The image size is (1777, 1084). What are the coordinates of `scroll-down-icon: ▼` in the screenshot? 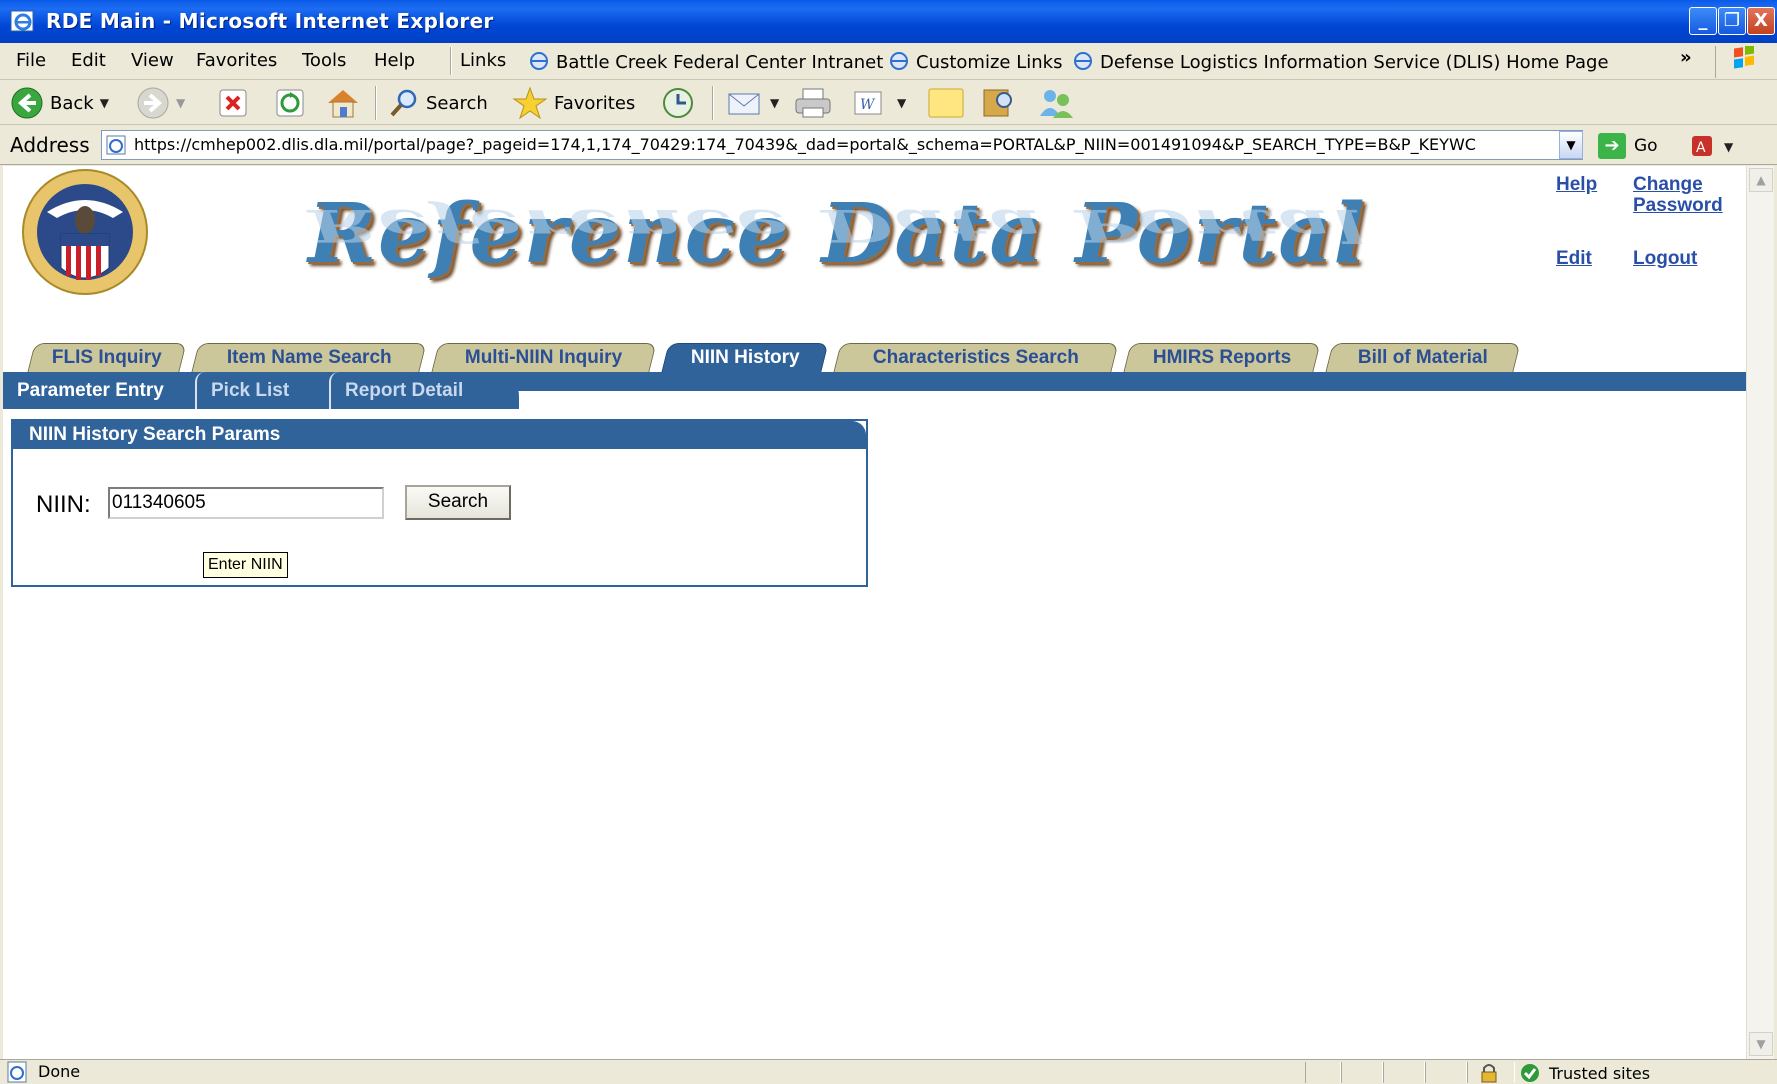 It's located at (1761, 1044).